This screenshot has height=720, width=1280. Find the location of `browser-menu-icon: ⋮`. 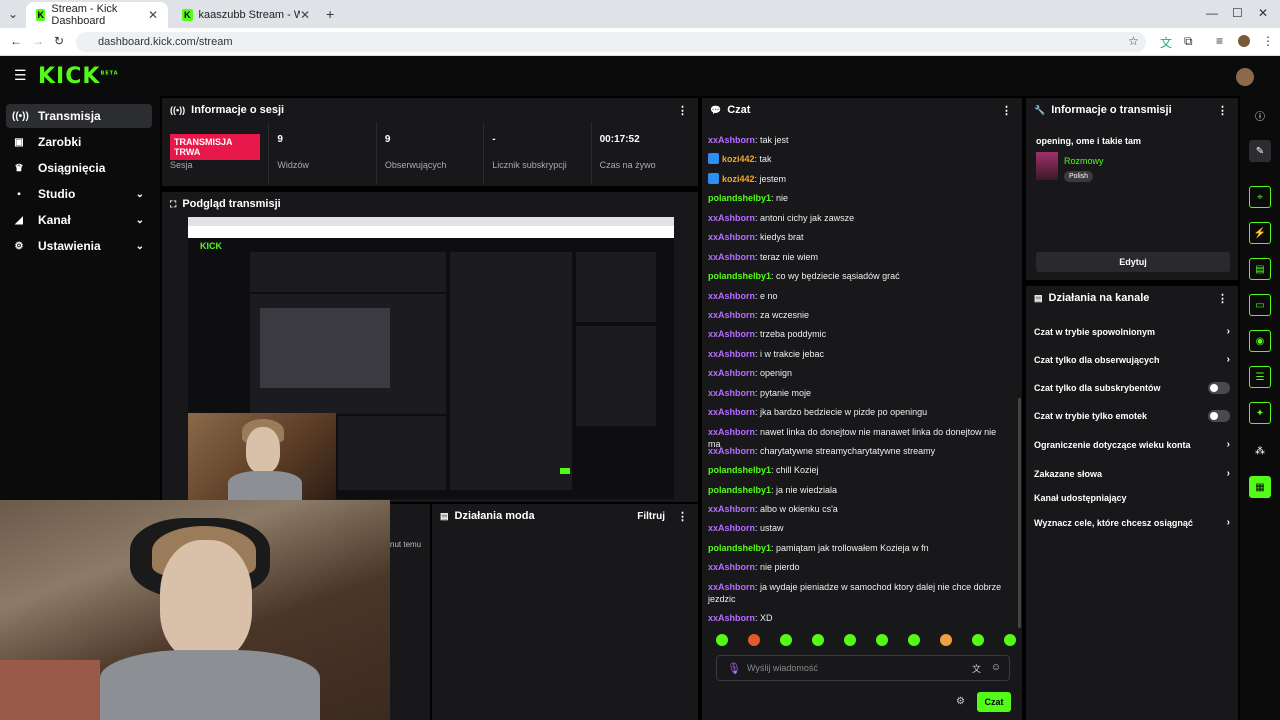

browser-menu-icon: ⋮ is located at coordinates (1268, 41).